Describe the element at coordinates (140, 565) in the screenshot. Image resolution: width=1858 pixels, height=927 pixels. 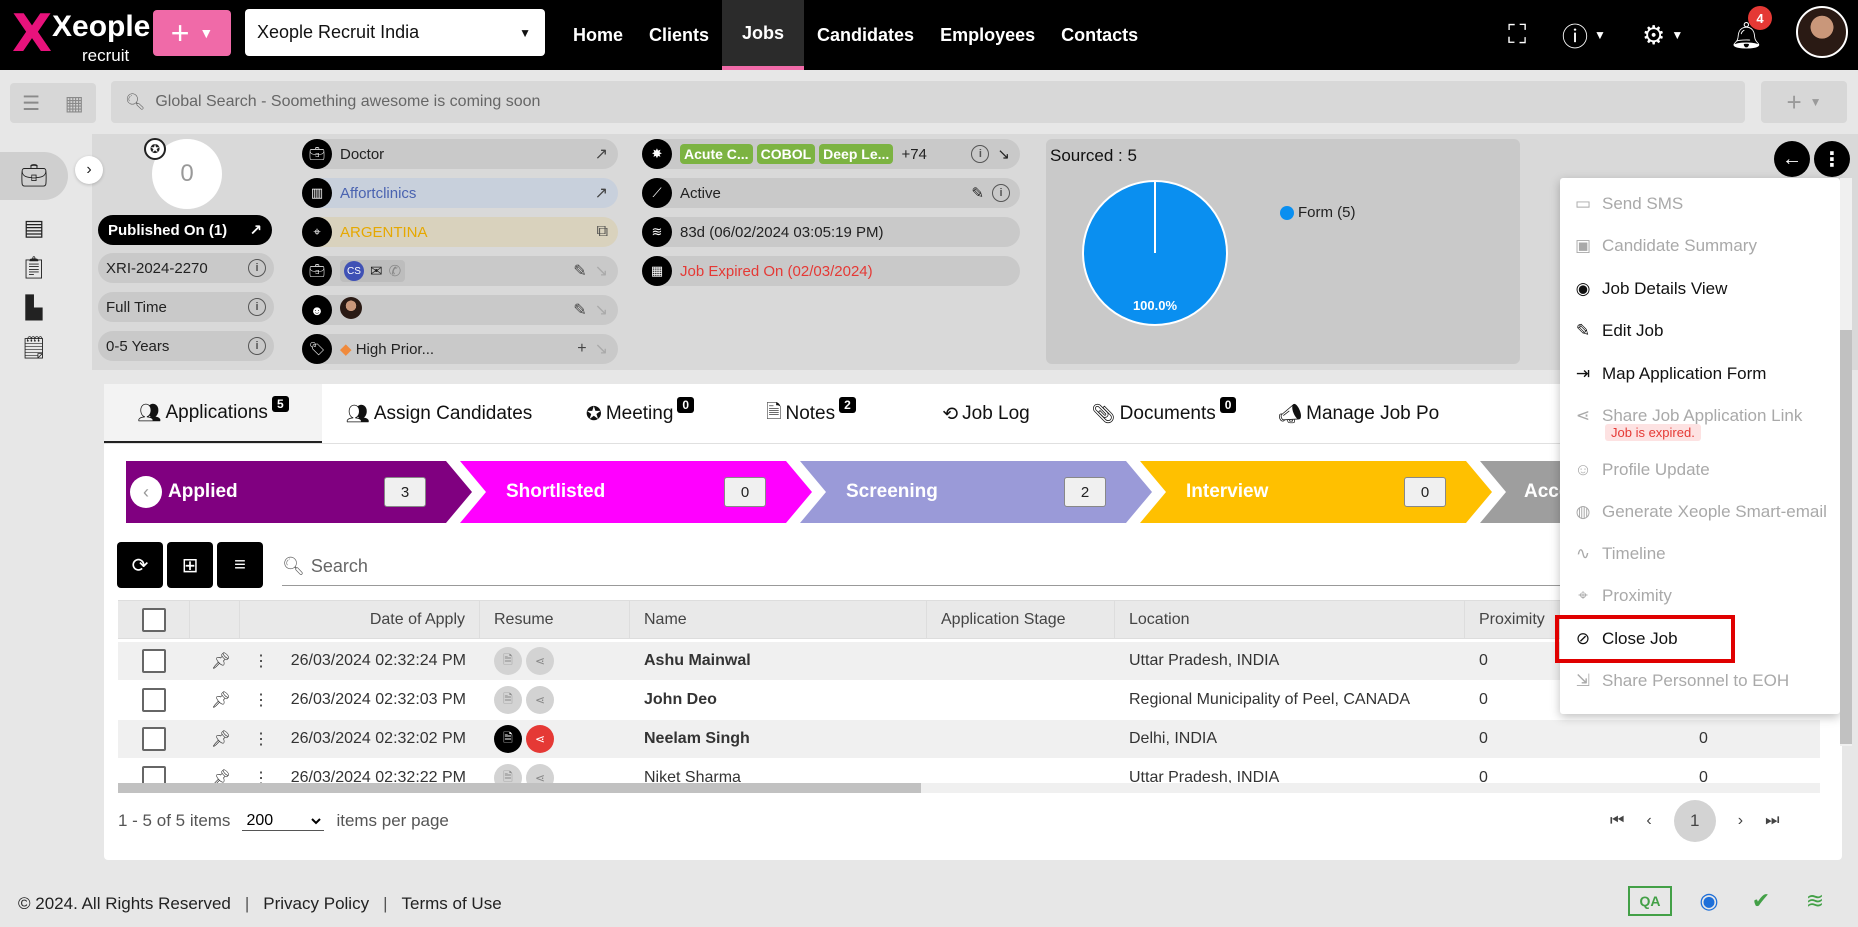
I see `refresh-button: ⟳` at that location.